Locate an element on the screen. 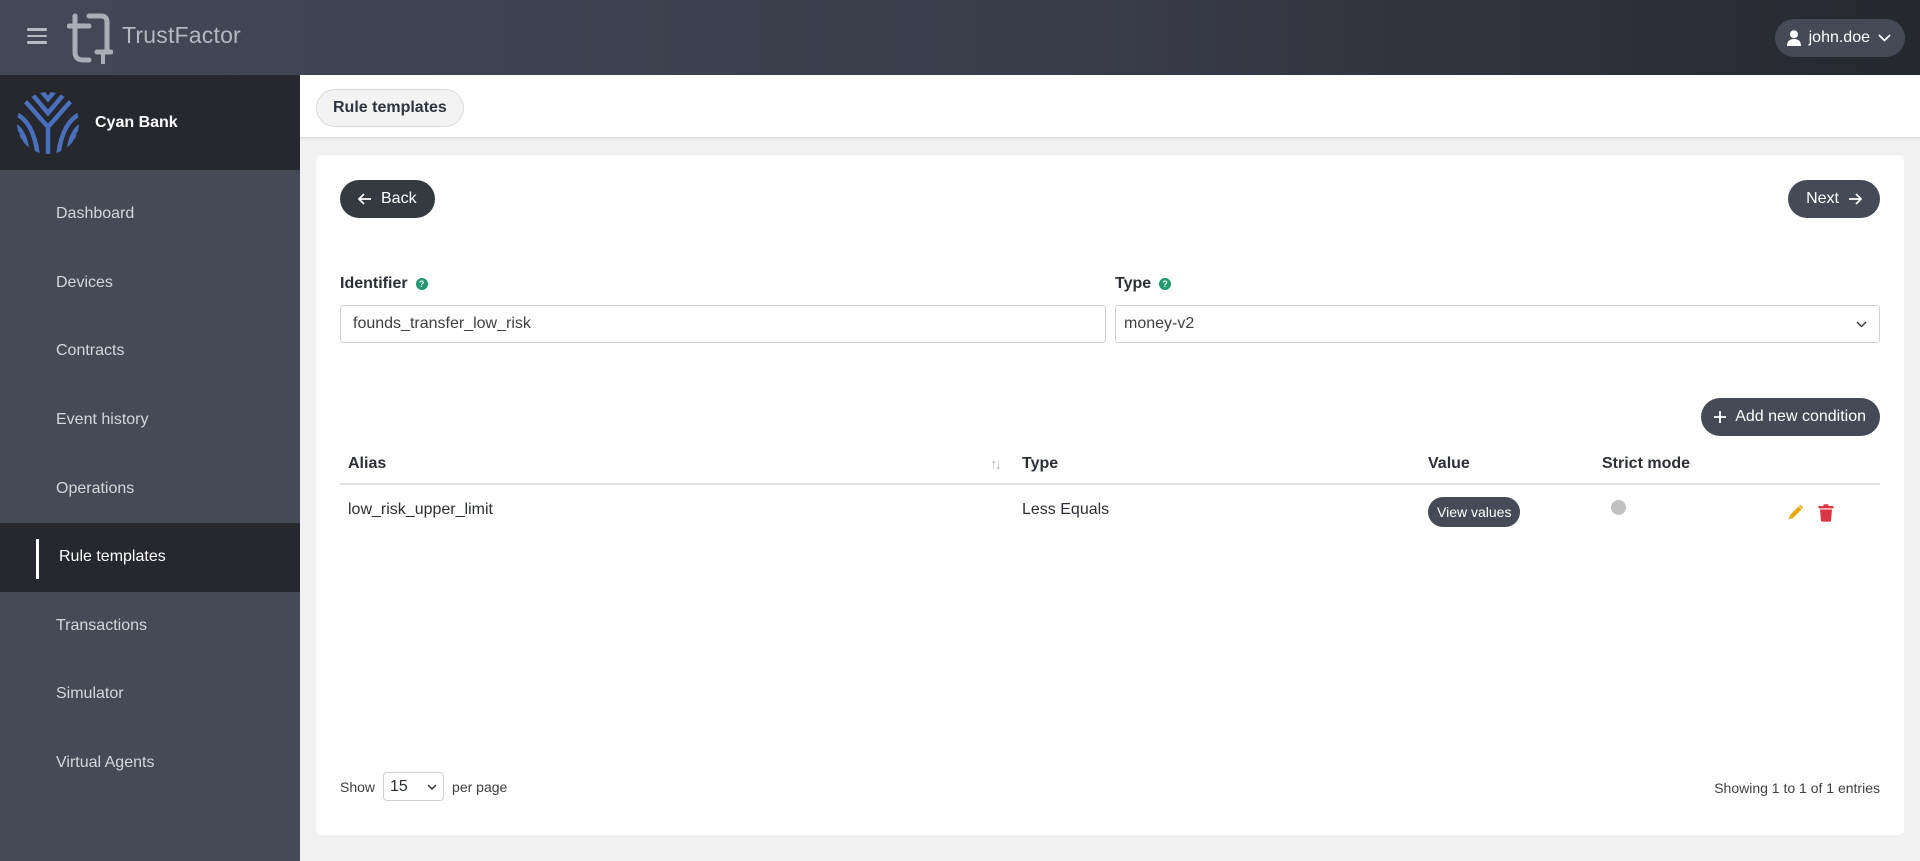 The width and height of the screenshot is (1920, 861). sidebar-item-dashboard: Dashboard is located at coordinates (150, 214).